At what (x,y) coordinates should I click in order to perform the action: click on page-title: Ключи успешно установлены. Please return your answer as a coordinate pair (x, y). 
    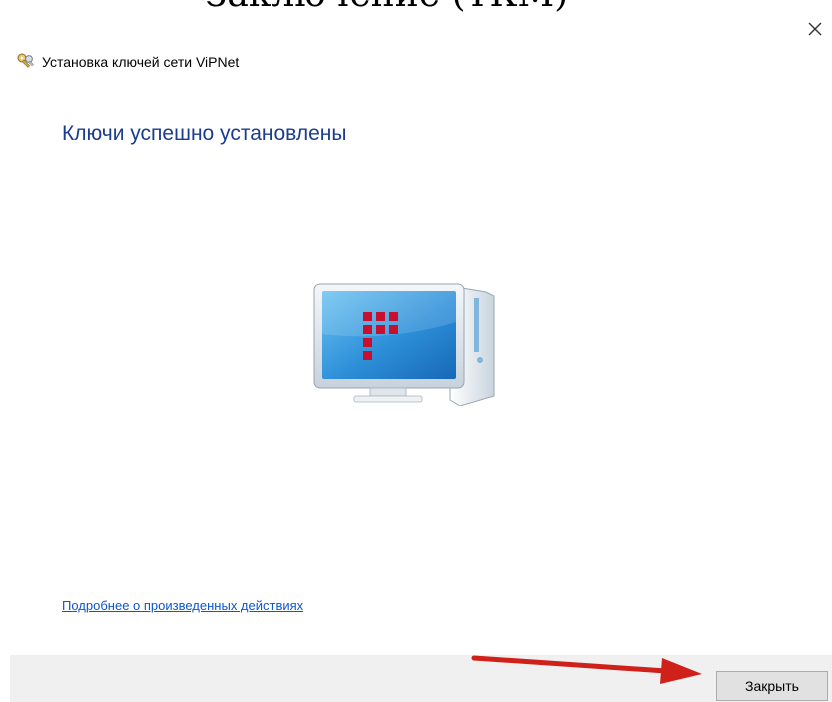
    Looking at the image, I should click on (204, 133).